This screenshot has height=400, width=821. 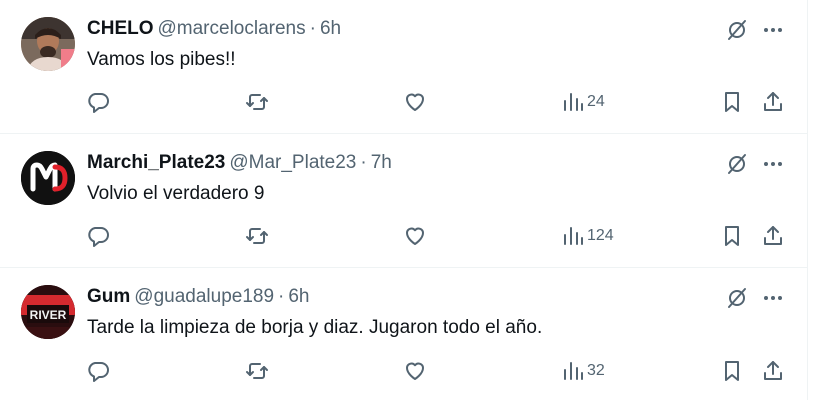 I want to click on views-count: 124, so click(x=600, y=235).